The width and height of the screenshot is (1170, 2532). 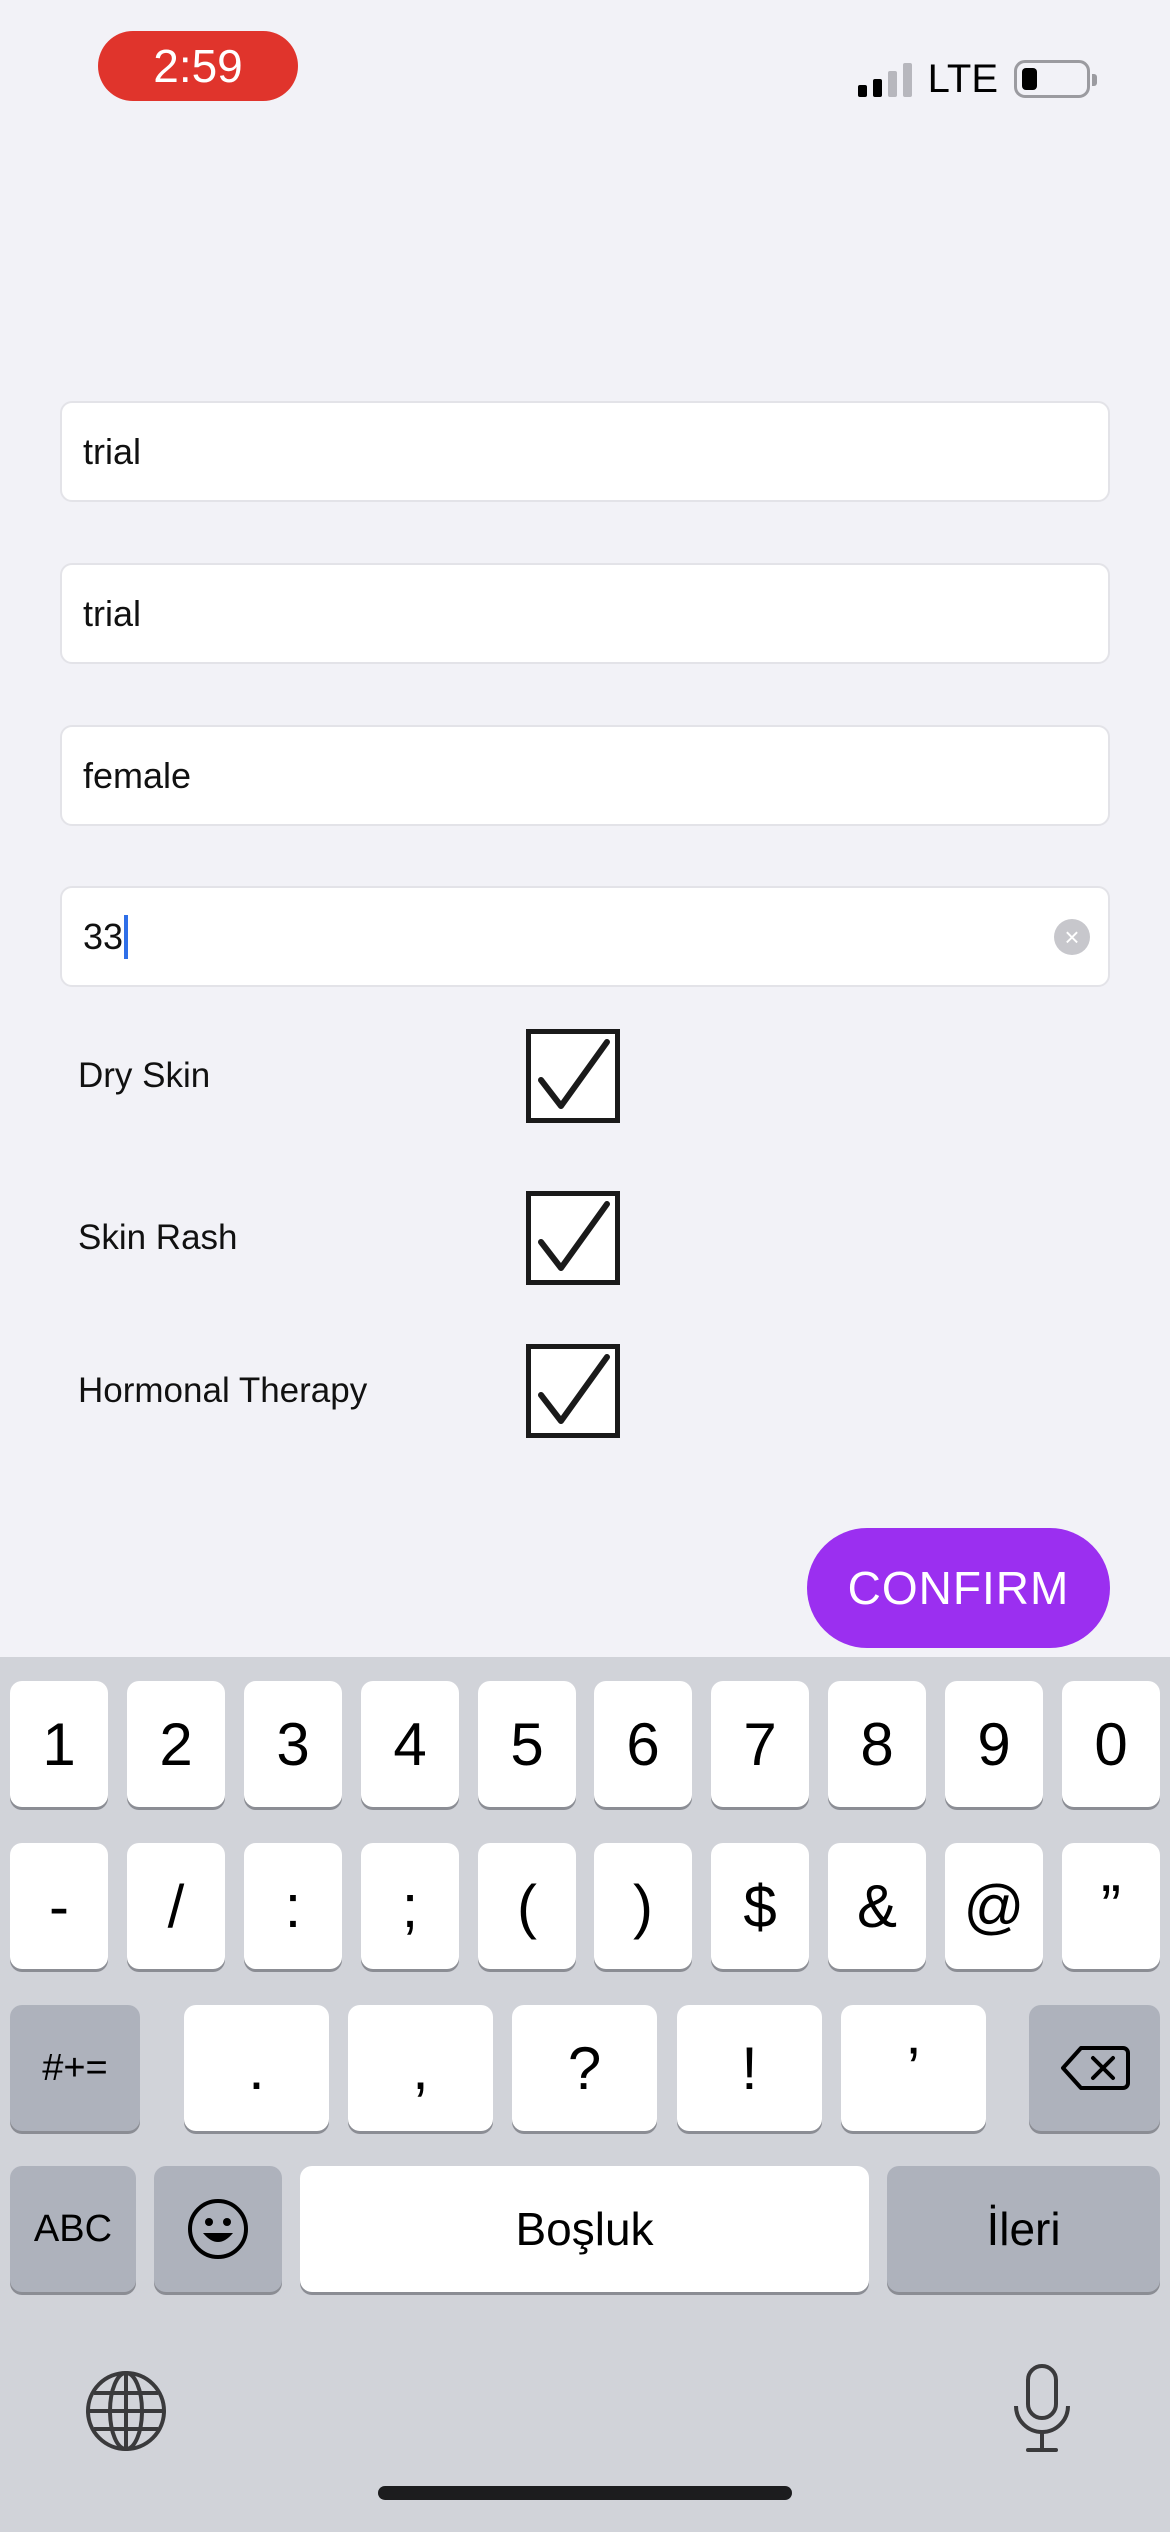 I want to click on skin-rash-checkbox, so click(x=573, y=1238).